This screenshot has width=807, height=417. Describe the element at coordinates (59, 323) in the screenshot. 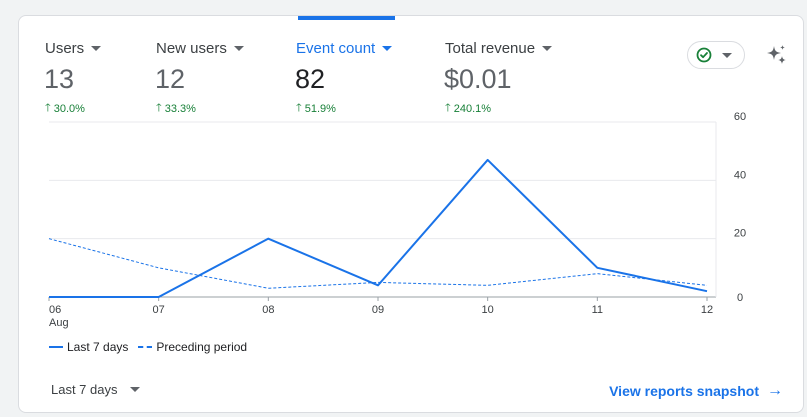

I see `x-tick-sublabel: Aug` at that location.